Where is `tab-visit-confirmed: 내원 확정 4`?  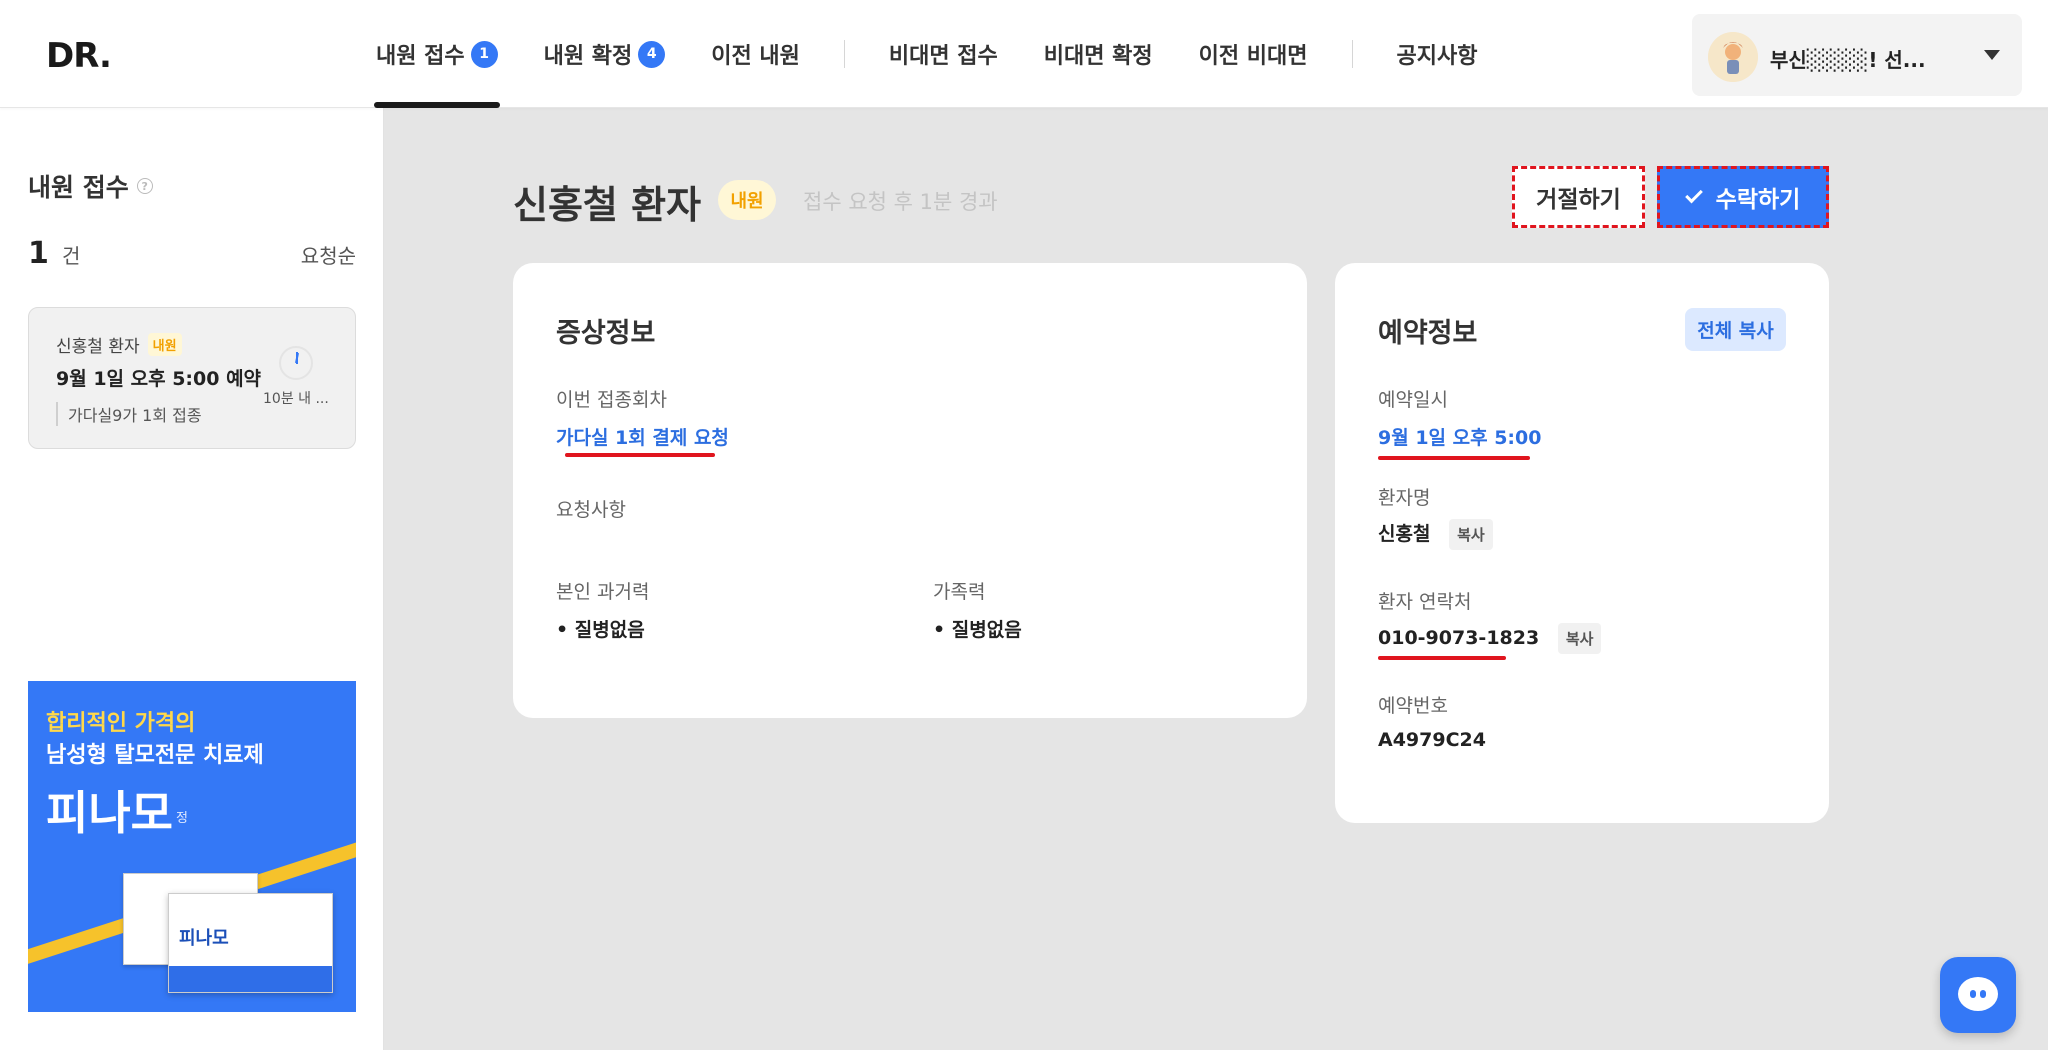
tab-visit-confirmed: 내원 확정 4 is located at coordinates (605, 54).